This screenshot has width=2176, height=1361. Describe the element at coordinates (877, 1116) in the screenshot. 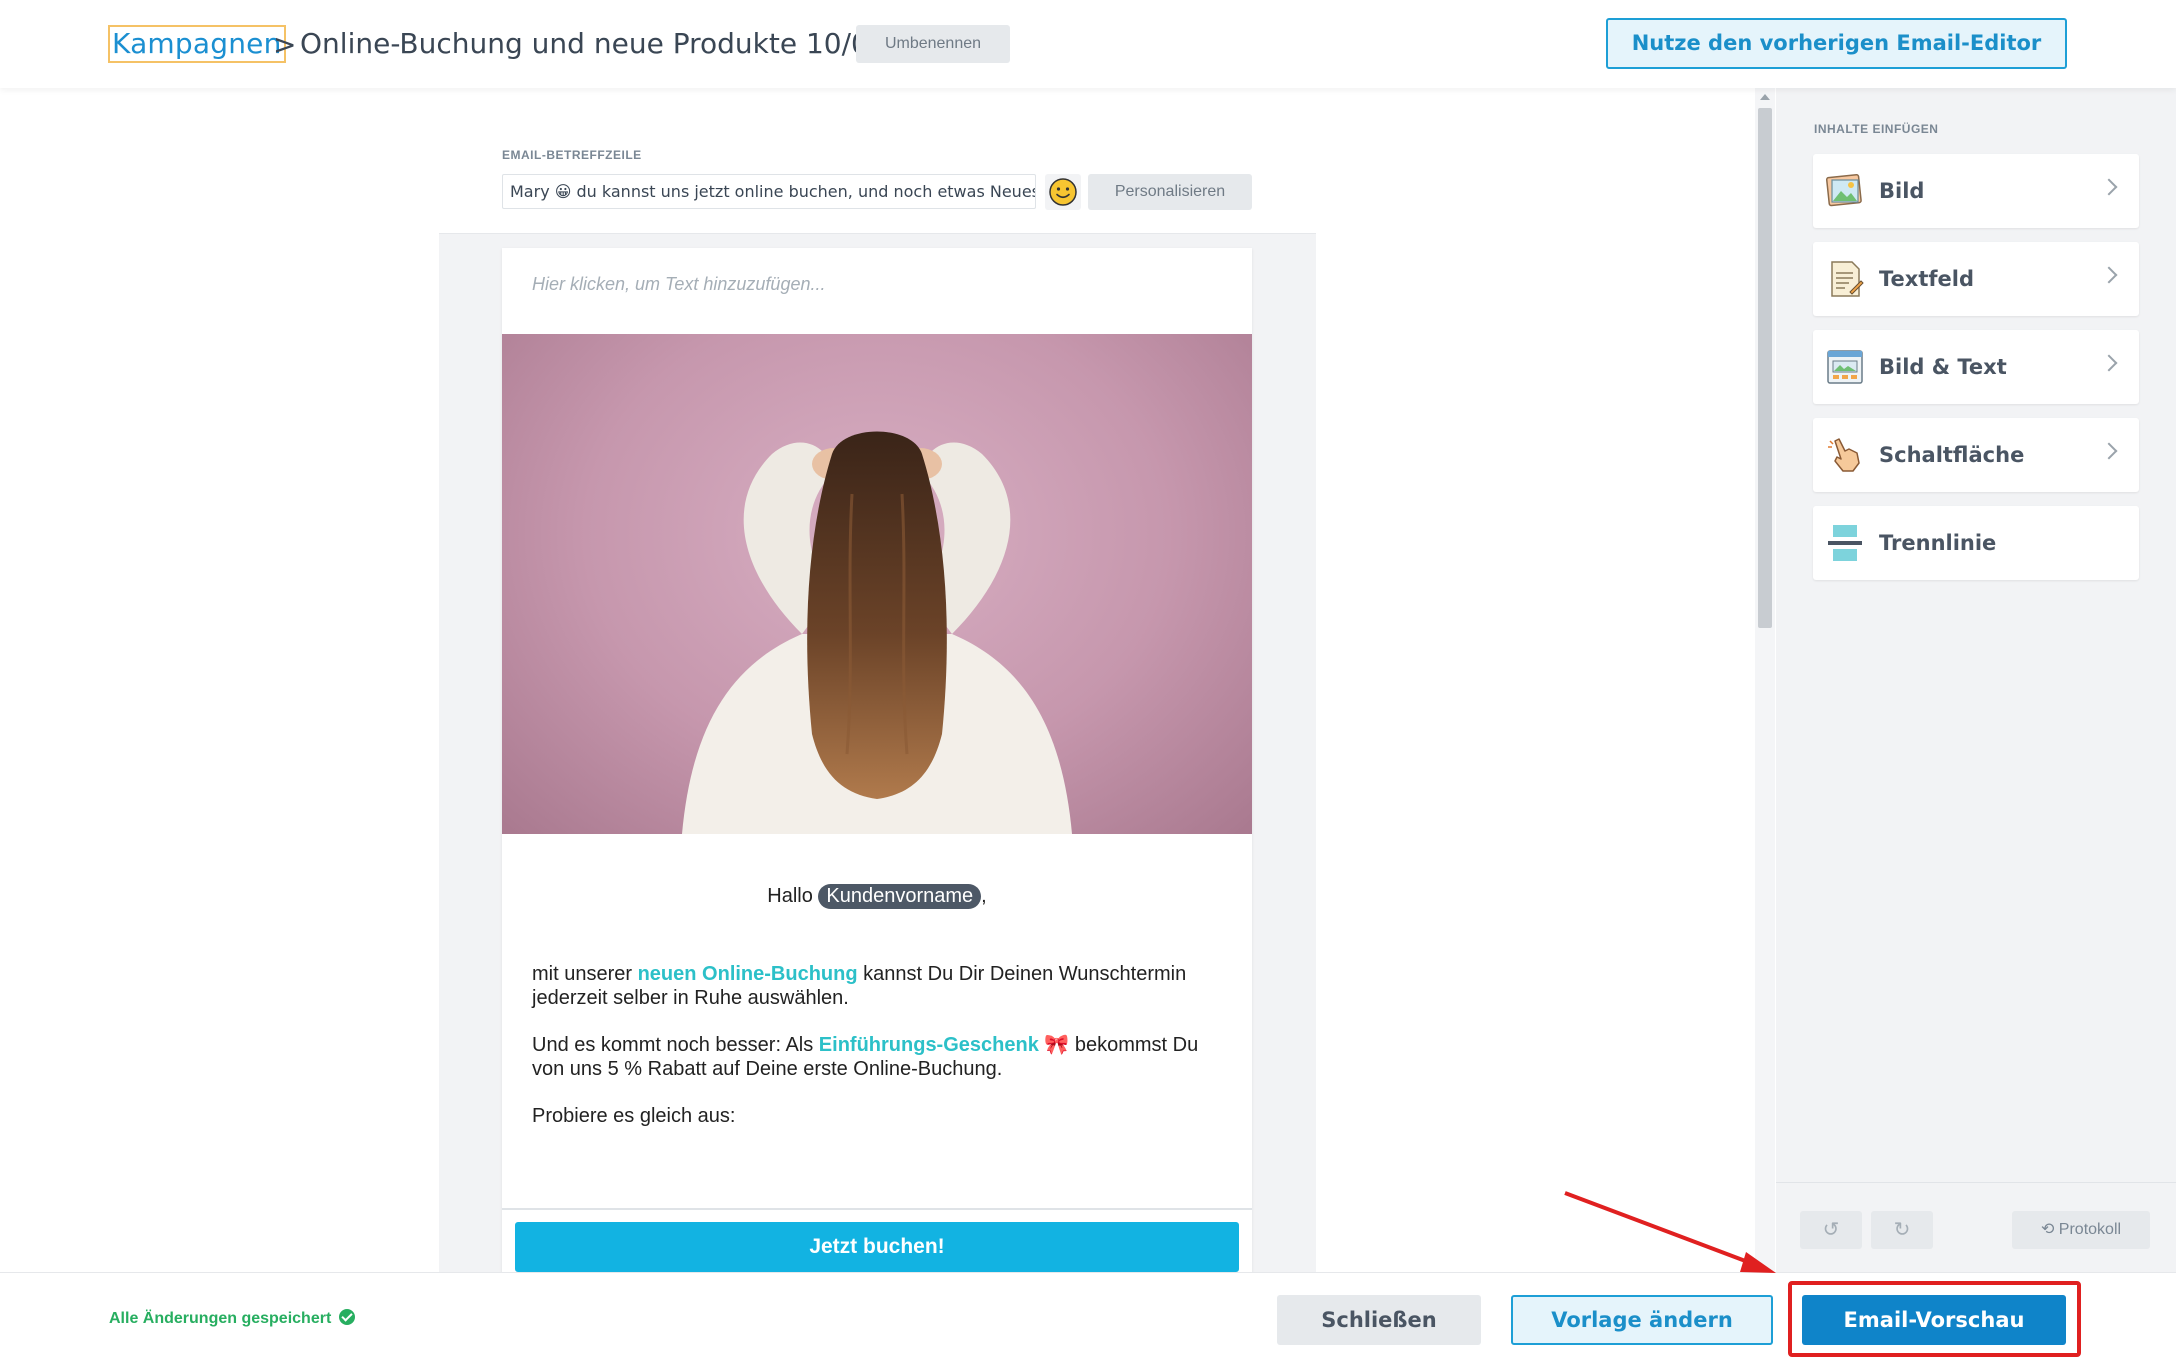

I see `email-paragraph-3: Probiere es gleich aus:` at that location.